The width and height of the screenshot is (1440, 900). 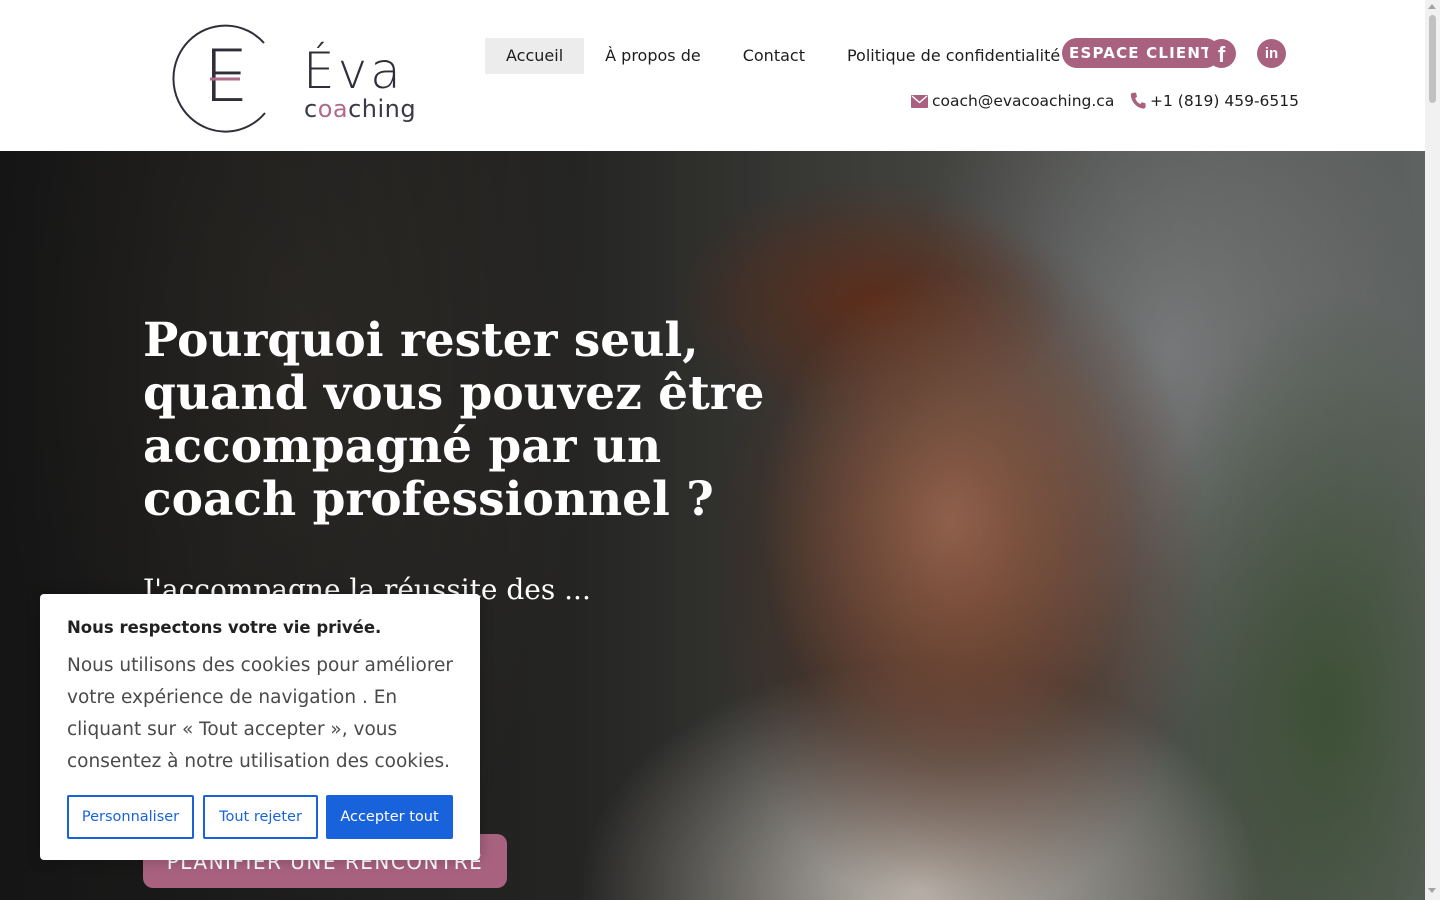 I want to click on cookie-banner-title: Nous respectons votre vie privée., so click(x=224, y=627).